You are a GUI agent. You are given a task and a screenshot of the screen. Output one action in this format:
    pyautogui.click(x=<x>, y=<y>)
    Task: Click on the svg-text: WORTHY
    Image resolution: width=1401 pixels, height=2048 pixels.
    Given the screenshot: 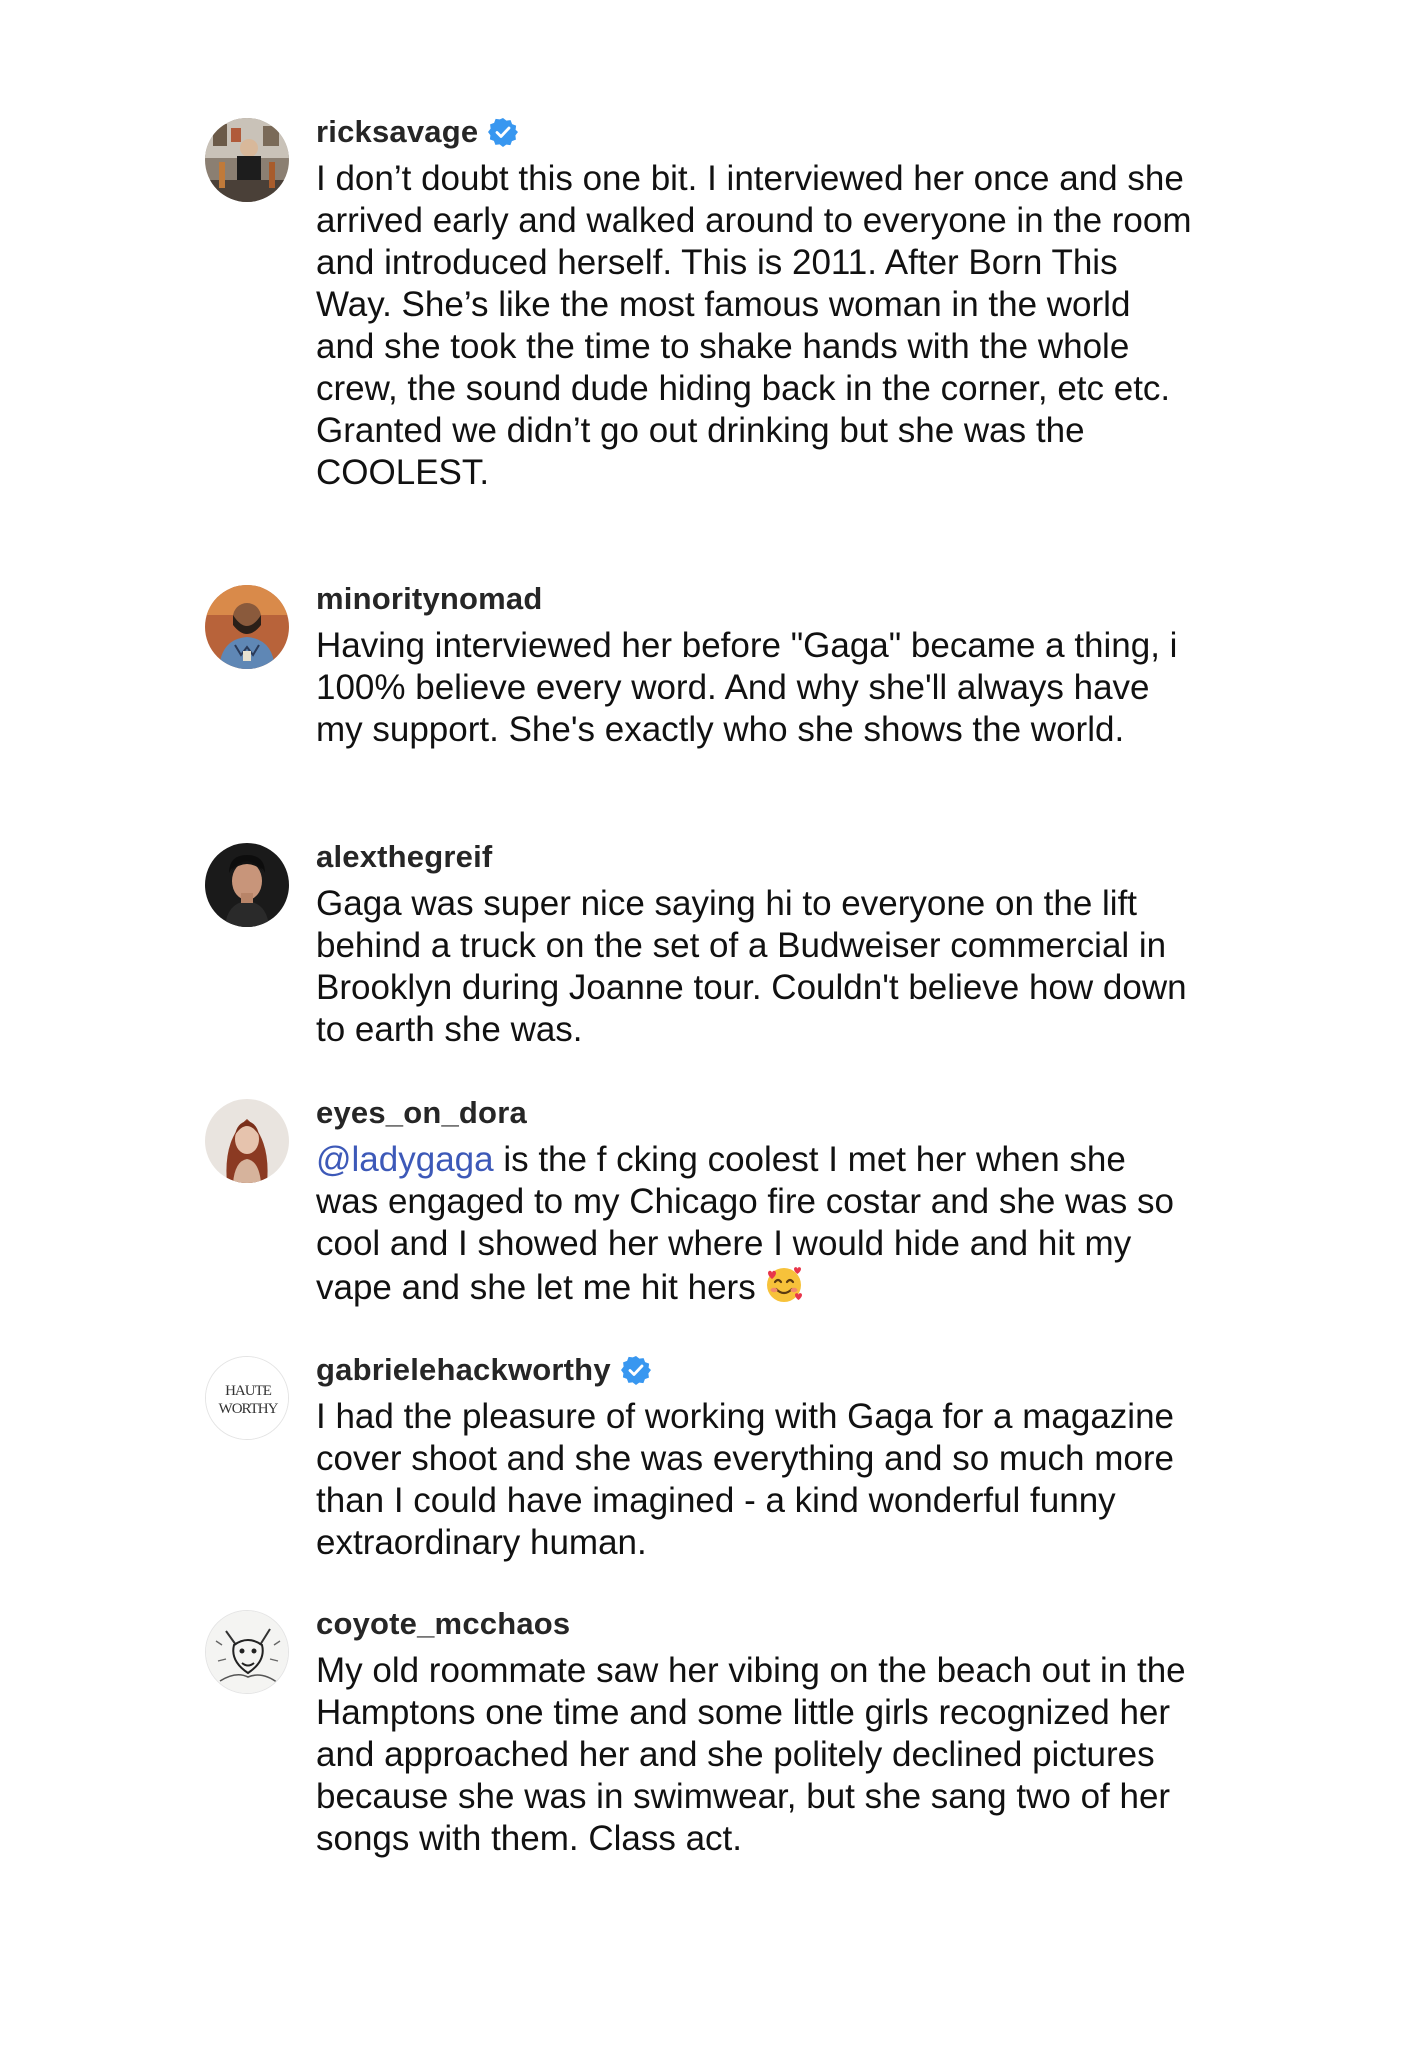 What is the action you would take?
    pyautogui.click(x=249, y=1409)
    